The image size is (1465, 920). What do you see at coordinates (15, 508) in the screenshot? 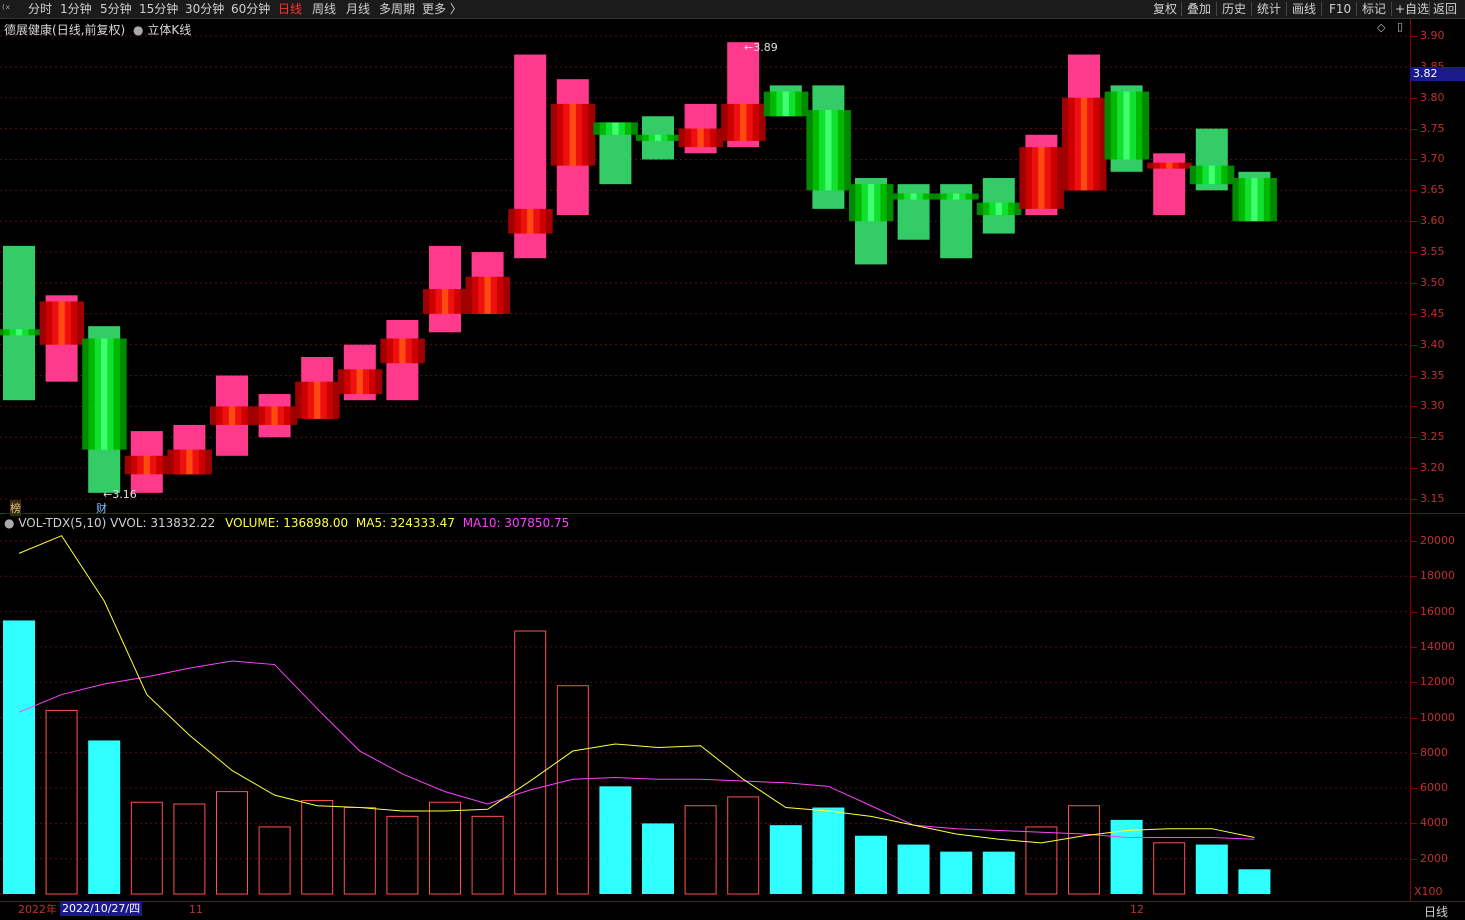
I see `rank-badge: 榜` at bounding box center [15, 508].